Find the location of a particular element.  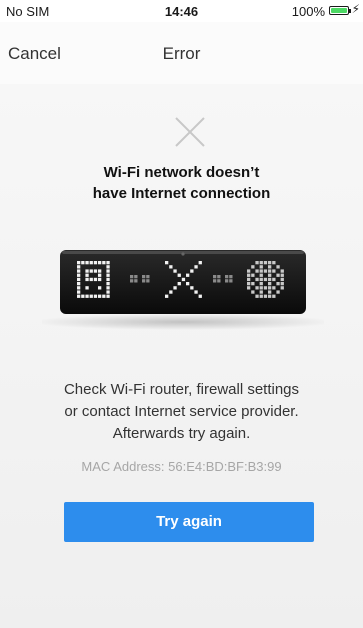

device-illustration is located at coordinates (183, 290).